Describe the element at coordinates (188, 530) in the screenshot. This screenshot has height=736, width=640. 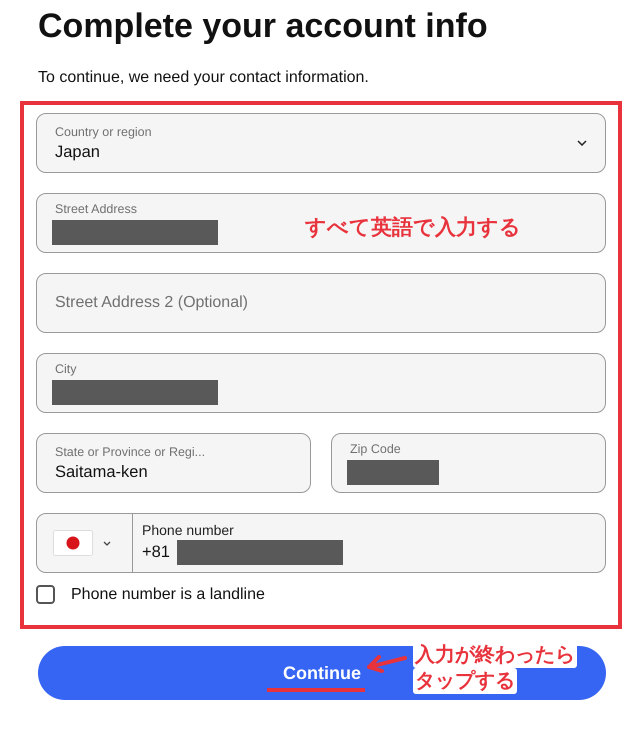
I see `field-label: Phone number` at that location.